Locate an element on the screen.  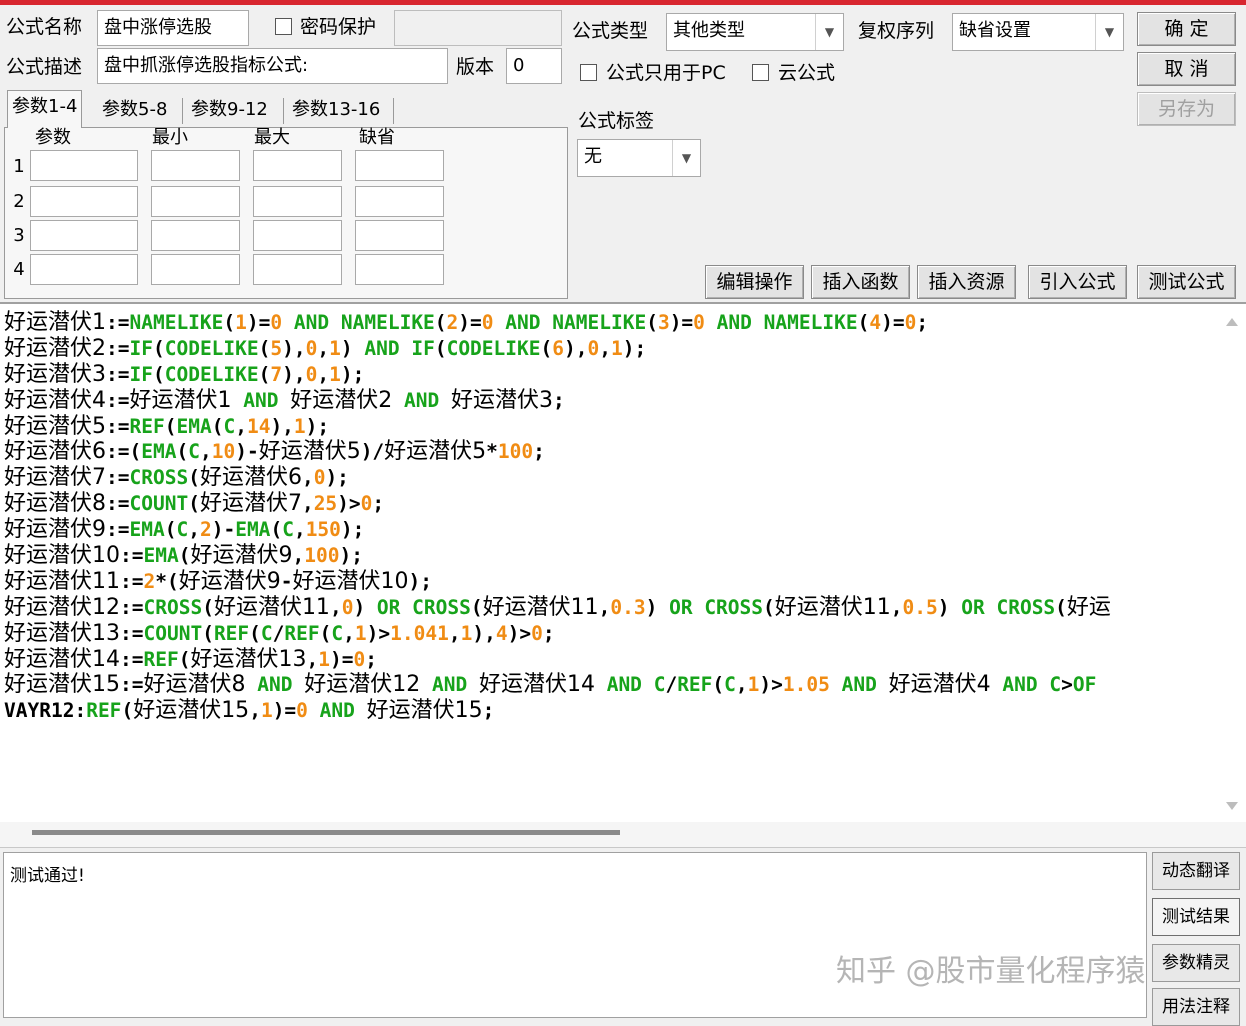
name-input: 盘中涨停选股 is located at coordinates (173, 28).